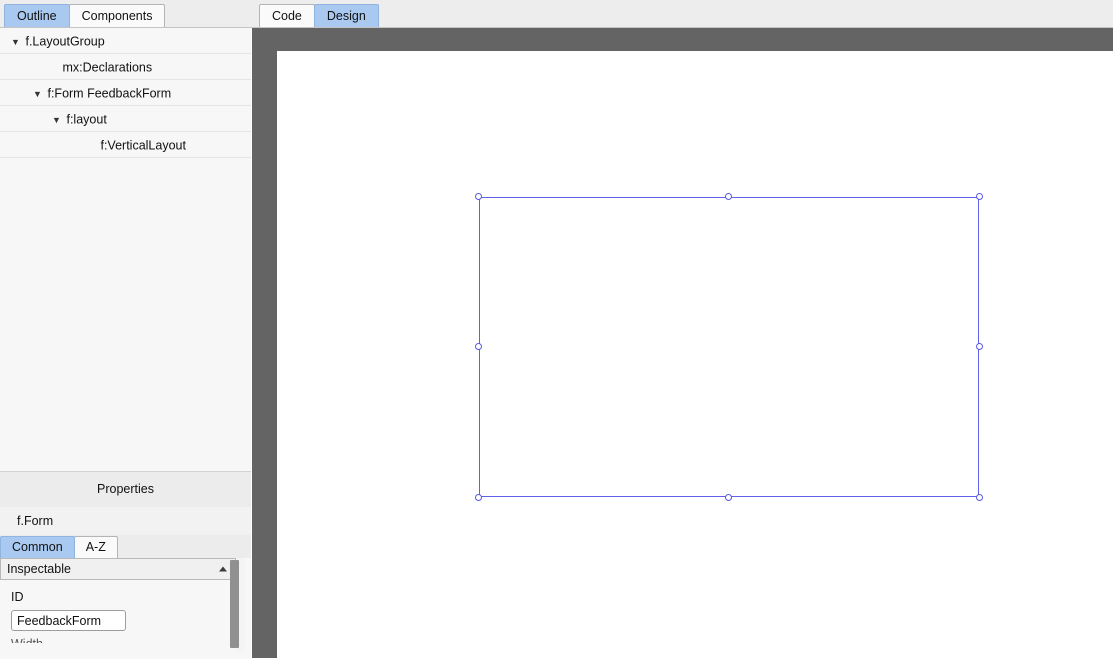  What do you see at coordinates (125, 489) in the screenshot?
I see `properties-title: Properties` at bounding box center [125, 489].